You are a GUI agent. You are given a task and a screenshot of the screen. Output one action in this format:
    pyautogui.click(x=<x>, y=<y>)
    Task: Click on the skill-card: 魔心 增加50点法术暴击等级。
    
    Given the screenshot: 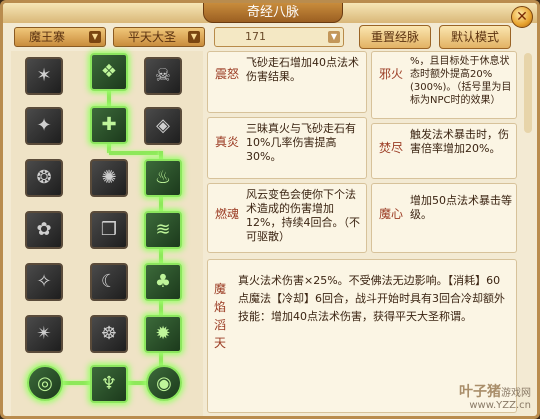 What is the action you would take?
    pyautogui.click(x=444, y=218)
    